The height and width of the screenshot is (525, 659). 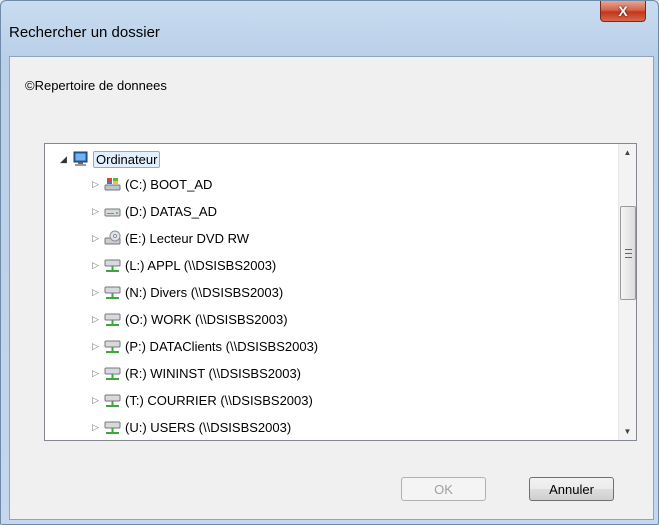 What do you see at coordinates (443, 489) in the screenshot?
I see `ok-button: OK` at bounding box center [443, 489].